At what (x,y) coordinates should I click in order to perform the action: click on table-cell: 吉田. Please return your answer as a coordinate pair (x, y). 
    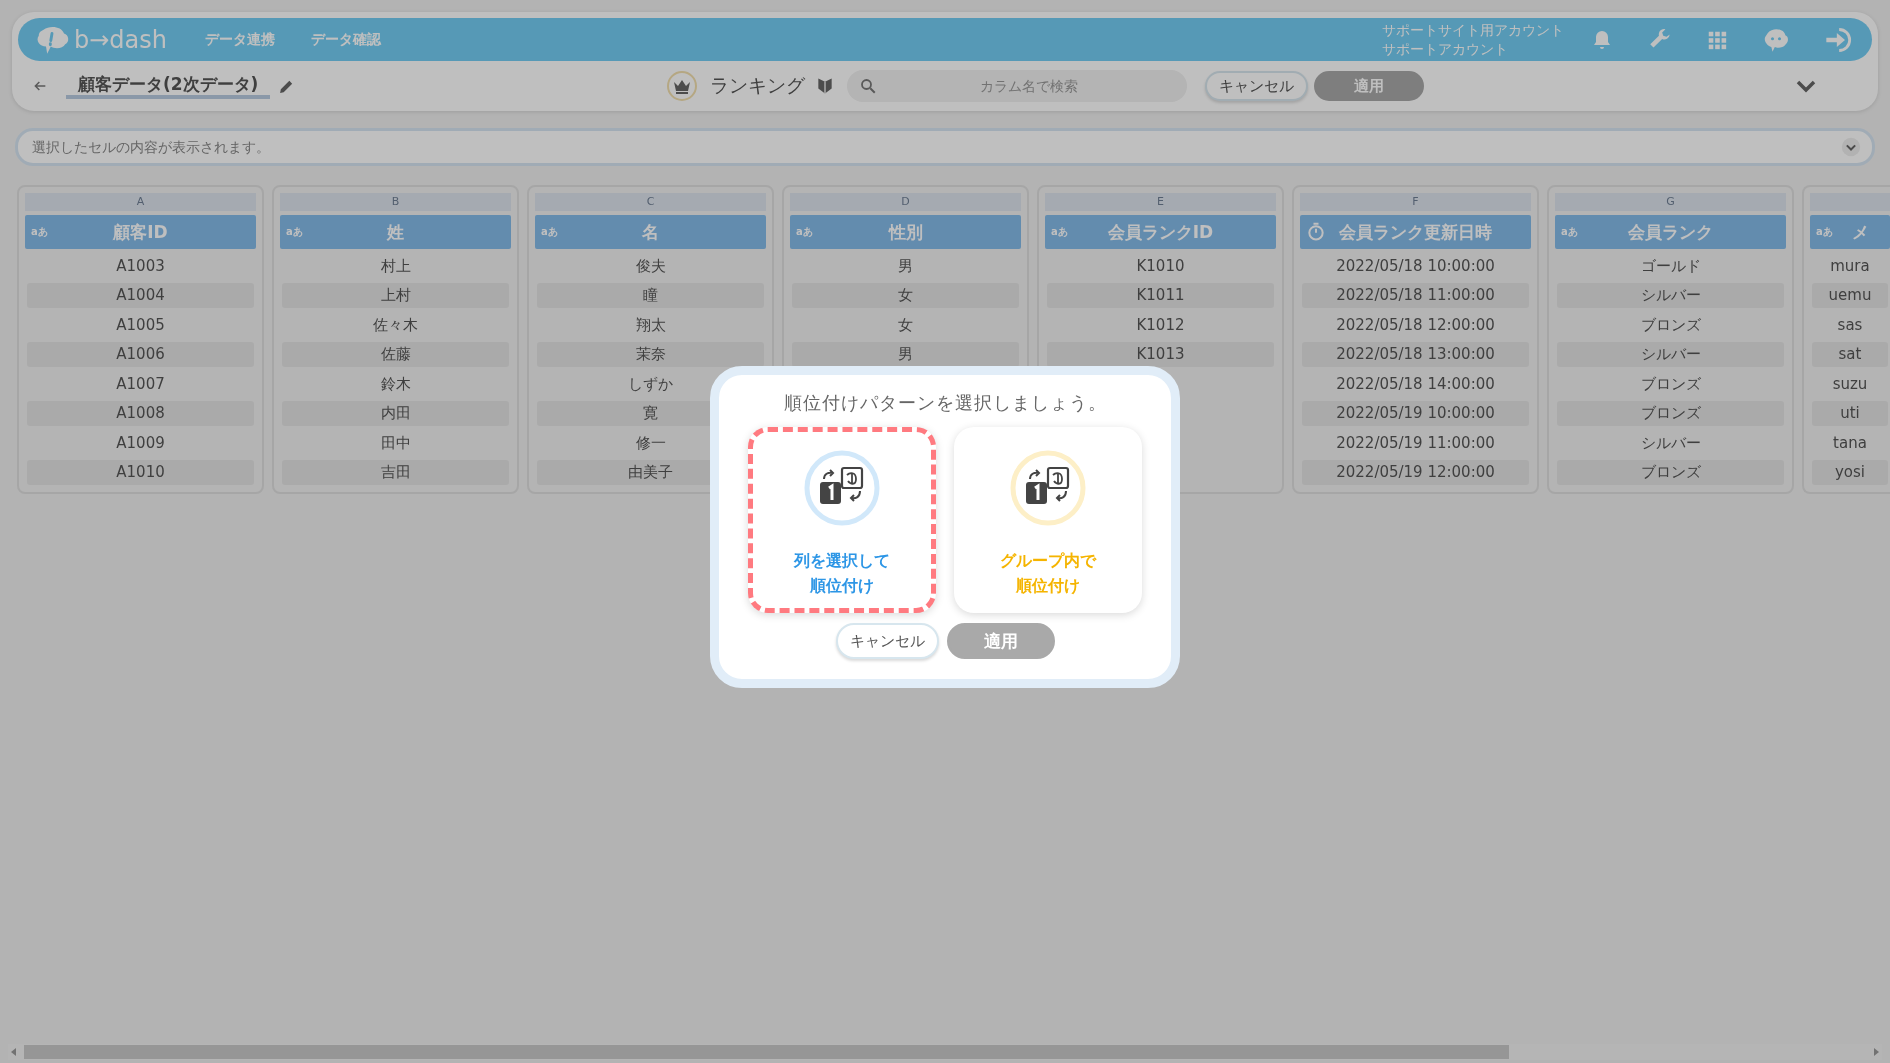
    Looking at the image, I should click on (395, 472).